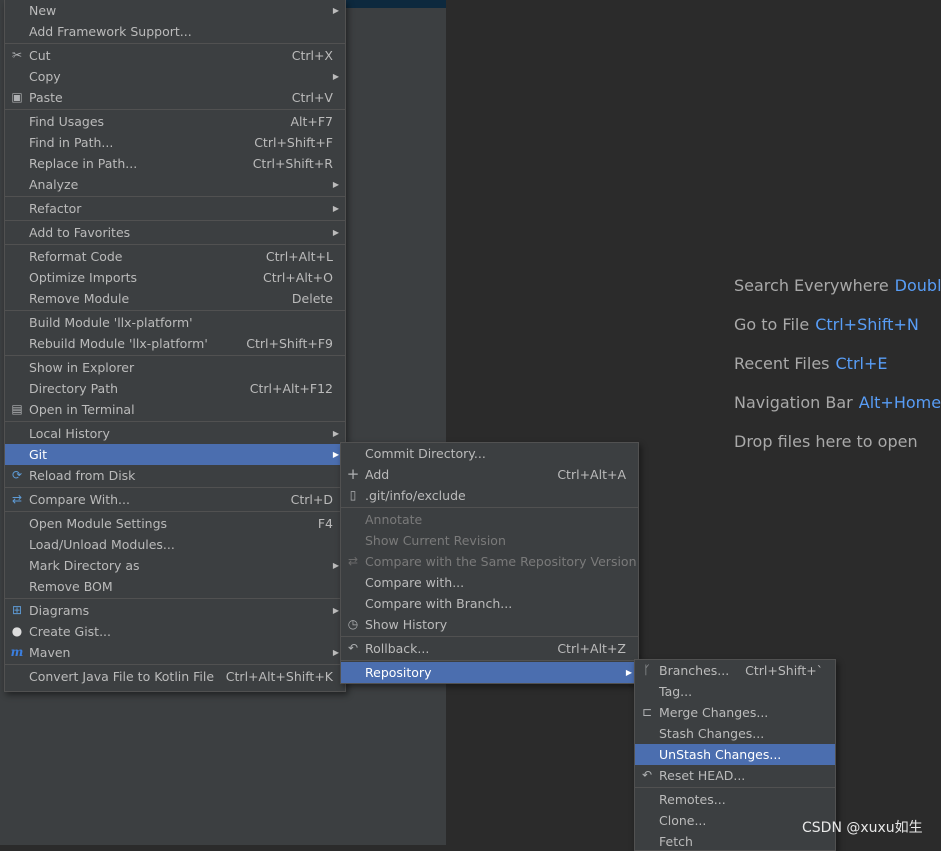 The image size is (941, 851). Describe the element at coordinates (17, 97) in the screenshot. I see `clipboard-icon: ▣` at that location.